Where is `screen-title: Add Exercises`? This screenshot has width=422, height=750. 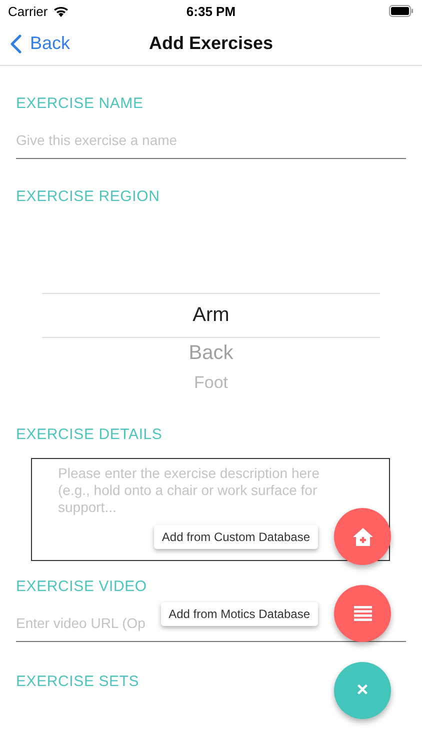 screen-title: Add Exercises is located at coordinates (211, 43).